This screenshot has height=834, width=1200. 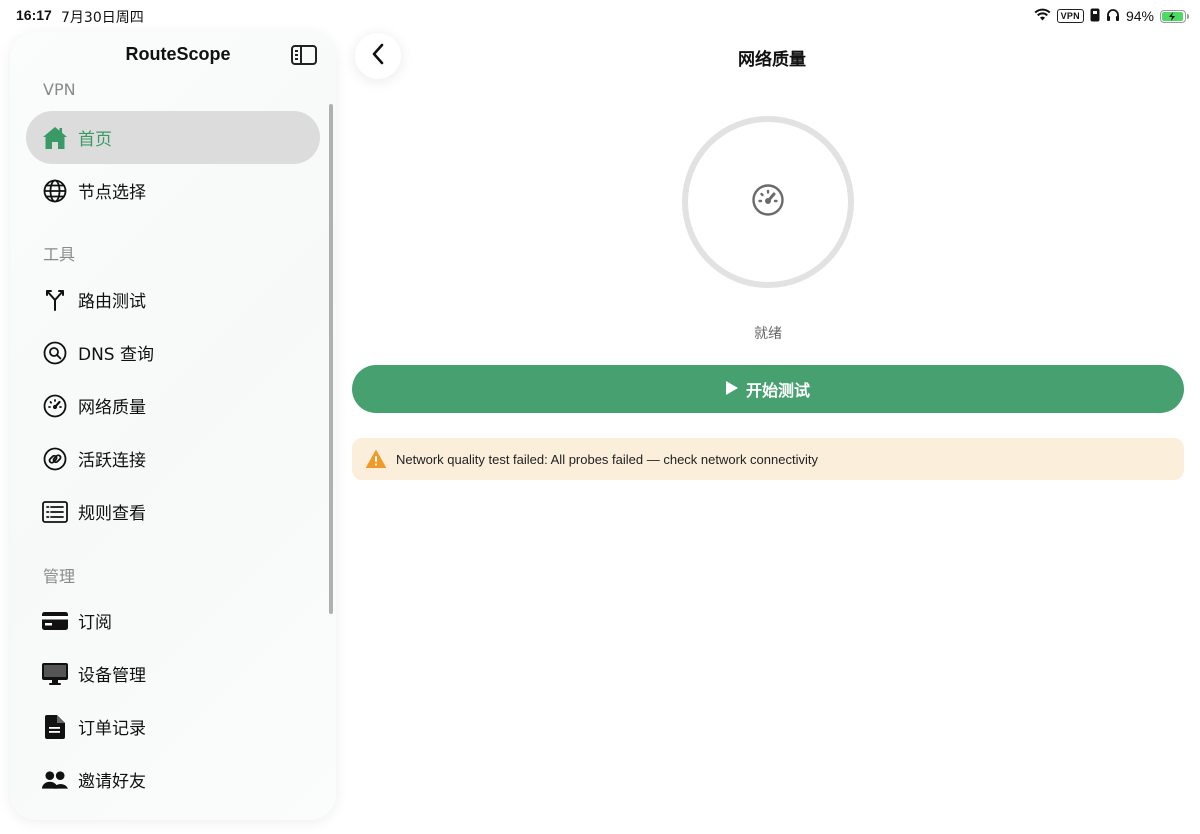 What do you see at coordinates (173, 779) in the screenshot?
I see `sidebar-item-invite: 邀请好友` at bounding box center [173, 779].